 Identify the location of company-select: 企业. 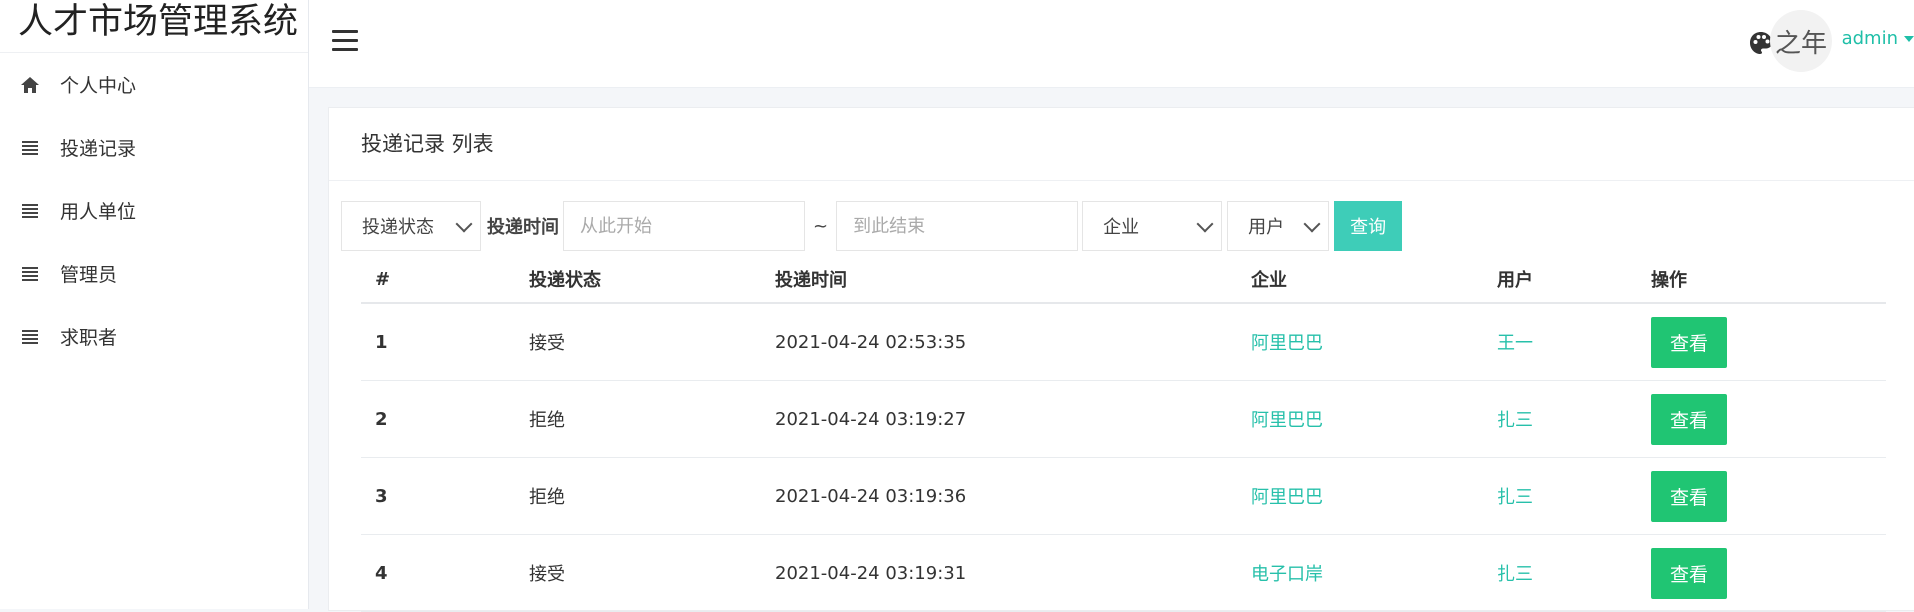
(1152, 226).